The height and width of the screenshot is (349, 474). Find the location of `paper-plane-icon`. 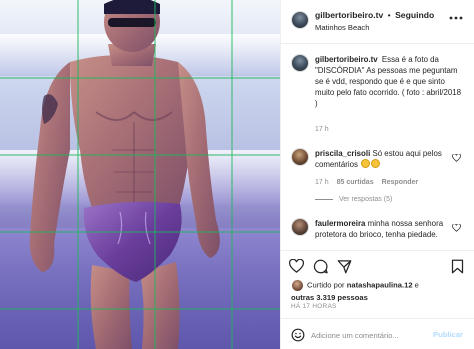

paper-plane-icon is located at coordinates (344, 266).